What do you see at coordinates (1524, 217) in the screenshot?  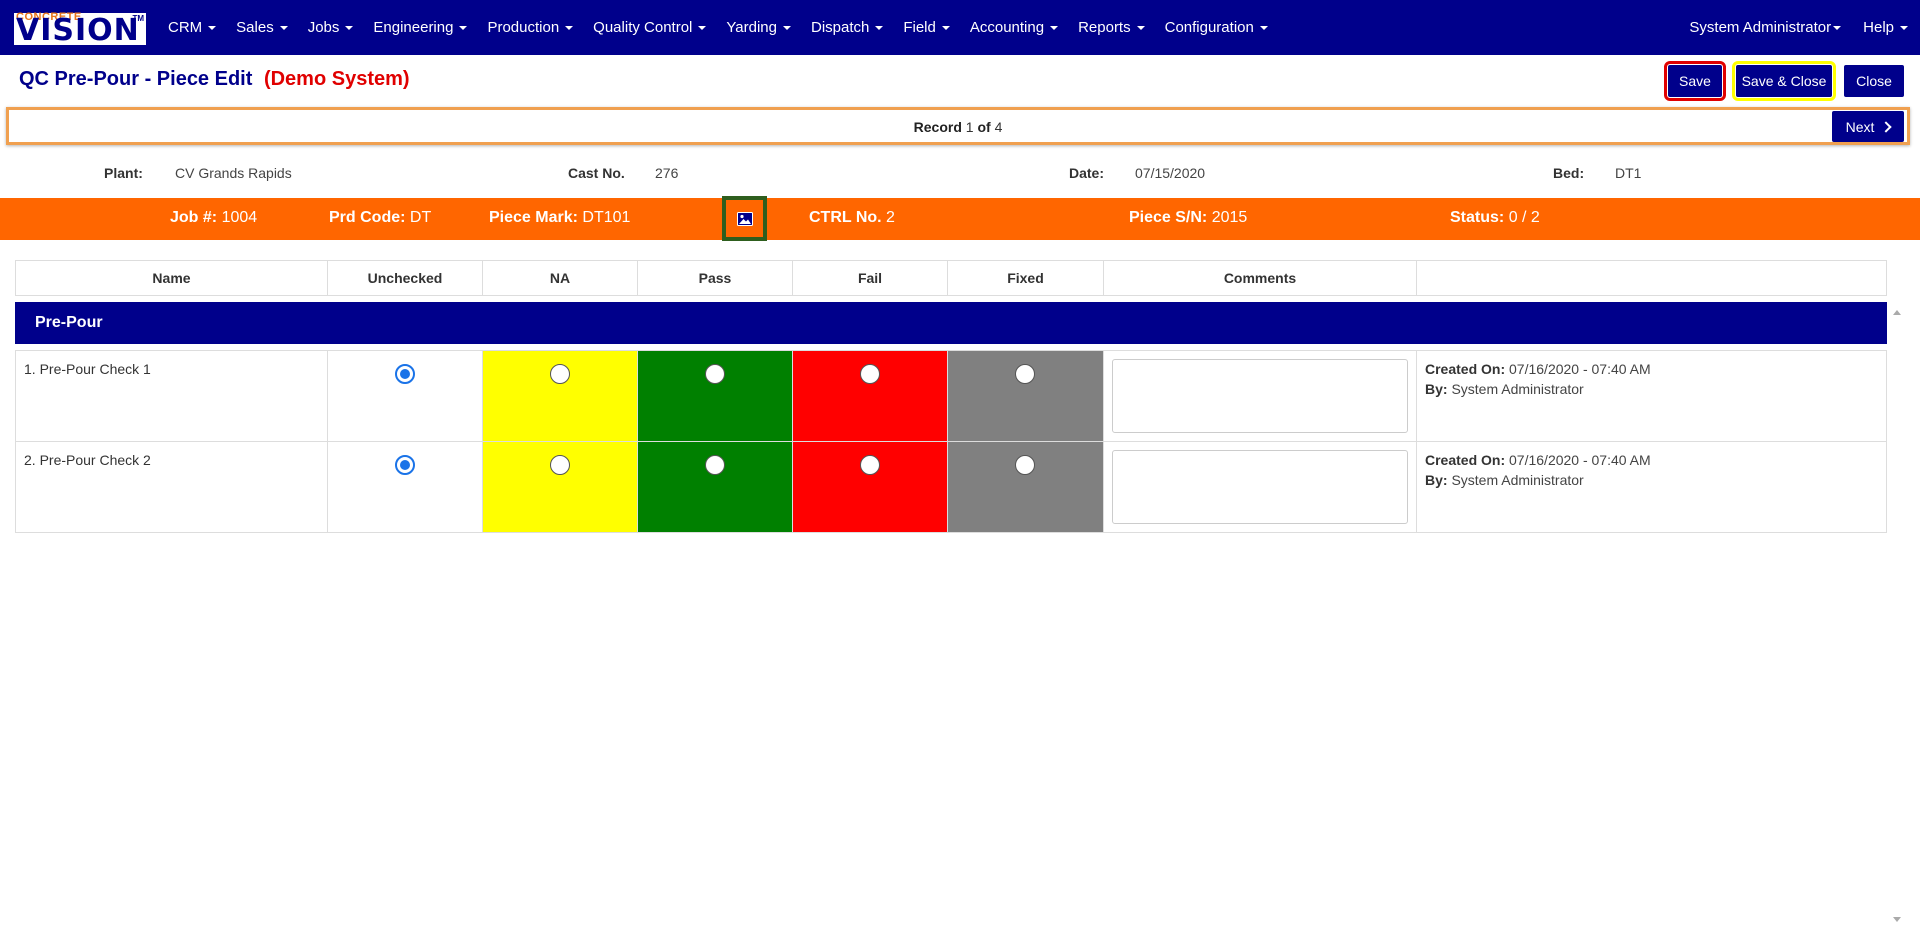 I see `status-value: 0 / 2` at bounding box center [1524, 217].